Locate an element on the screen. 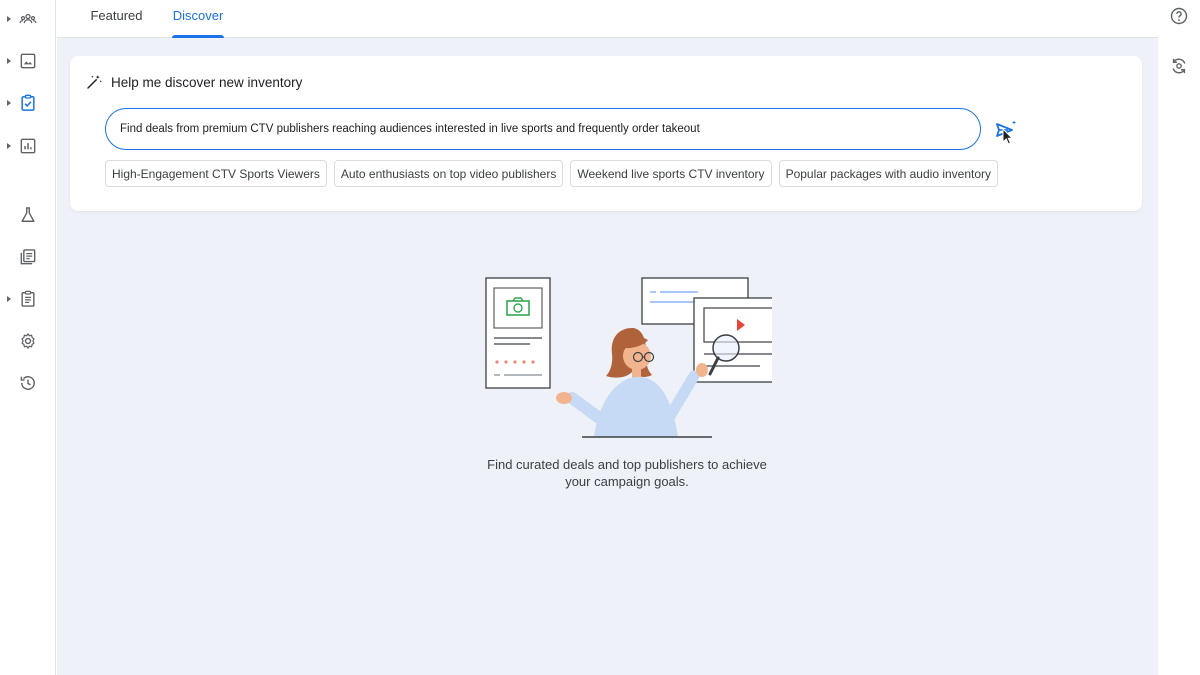 The image size is (1200, 675). experiments-icon is located at coordinates (28, 214).